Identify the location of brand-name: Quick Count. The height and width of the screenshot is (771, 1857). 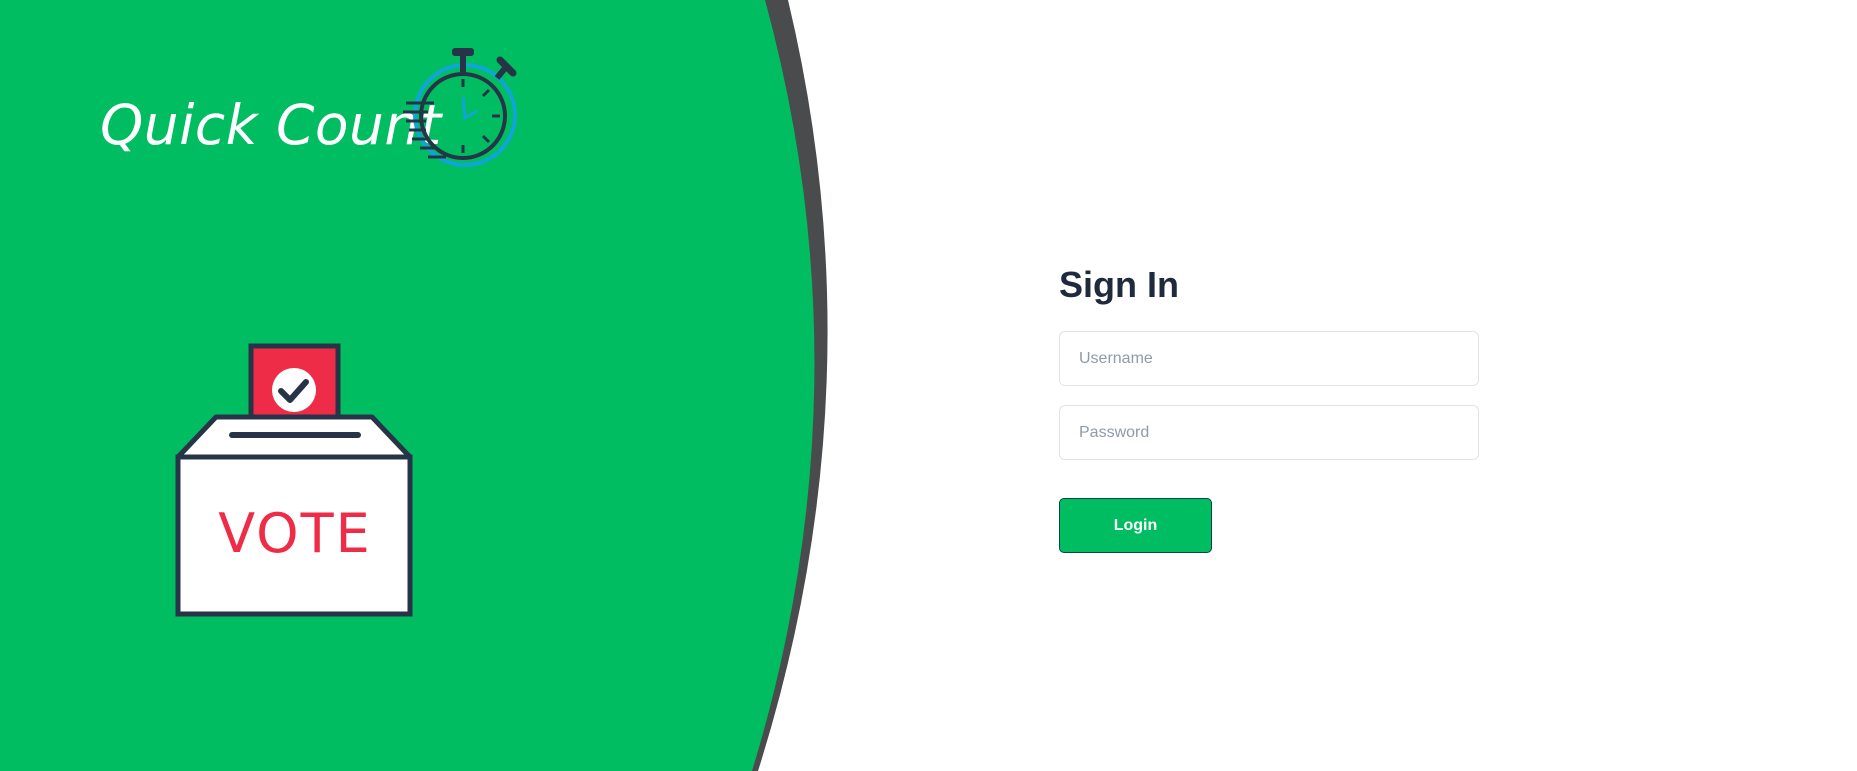
(271, 125).